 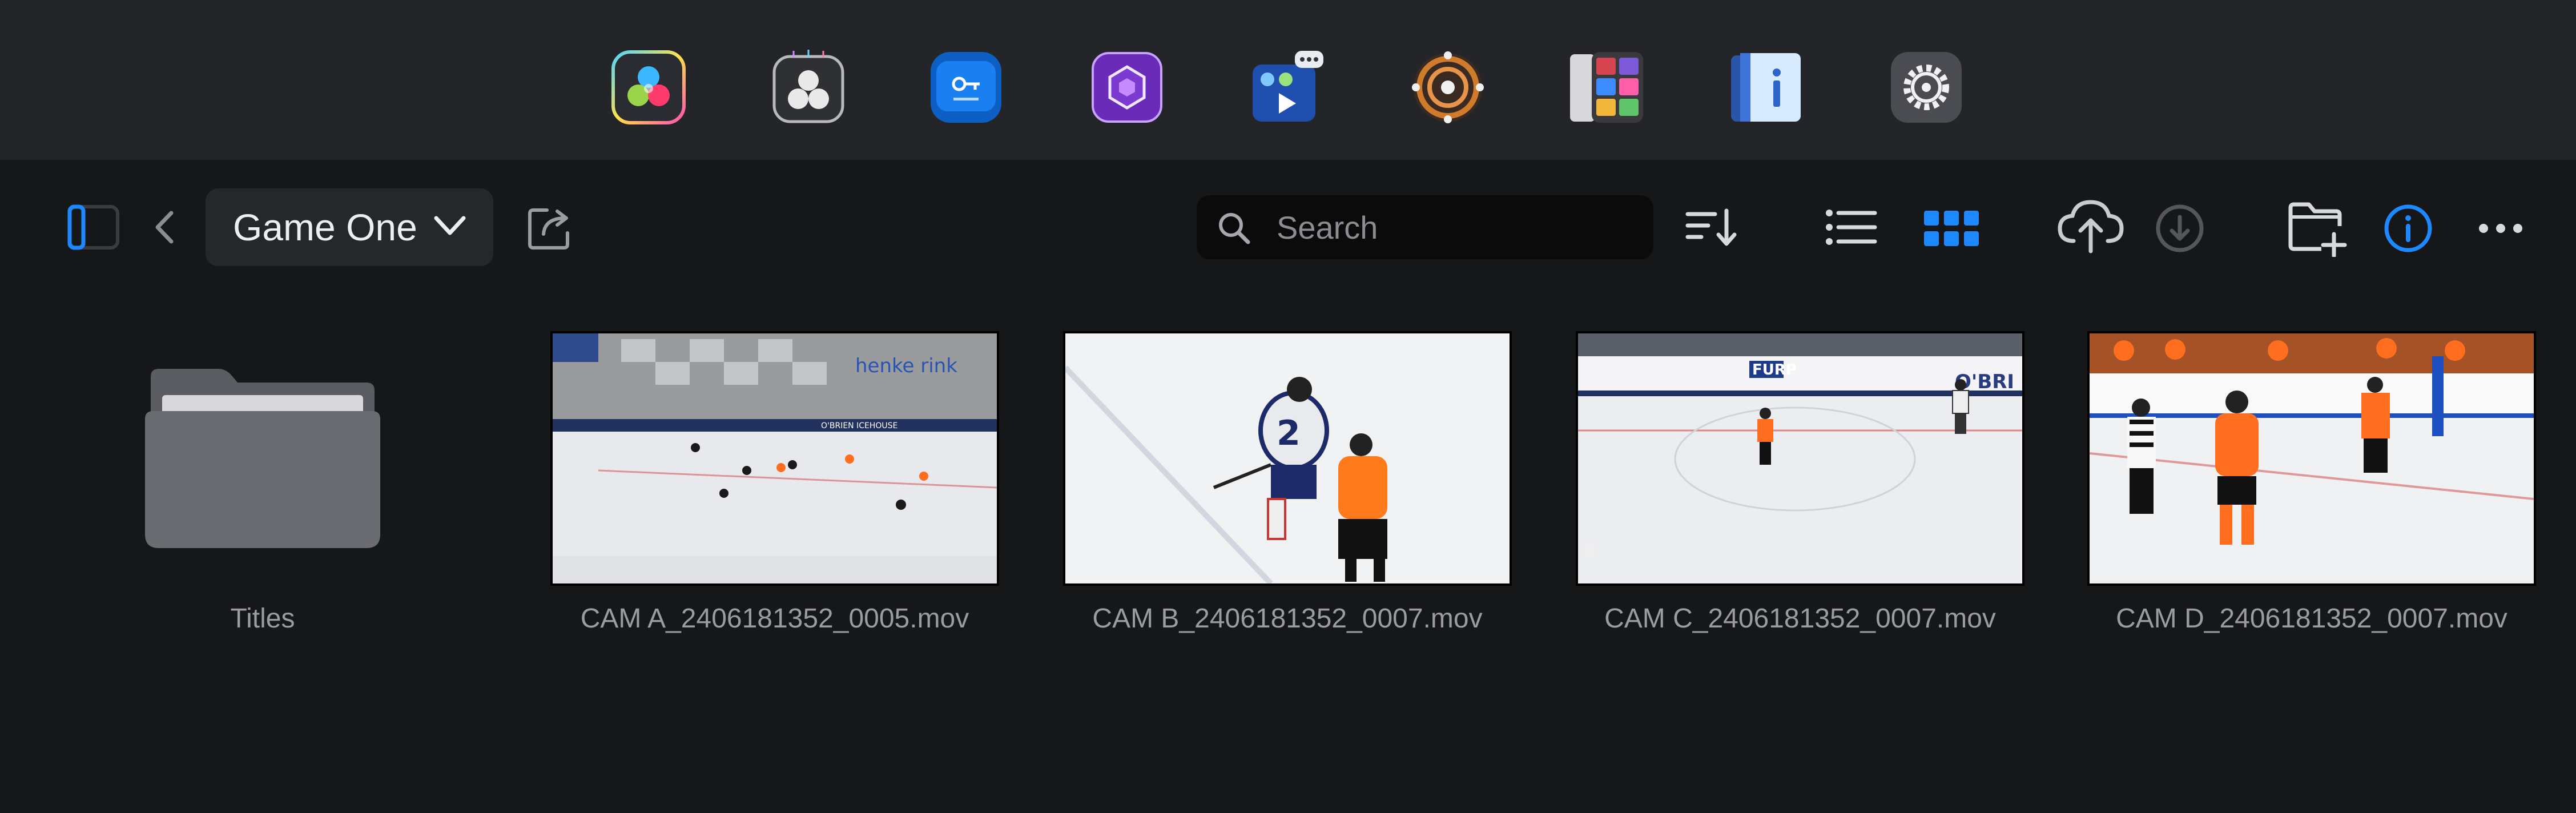 What do you see at coordinates (2408, 228) in the screenshot?
I see `info-icon` at bounding box center [2408, 228].